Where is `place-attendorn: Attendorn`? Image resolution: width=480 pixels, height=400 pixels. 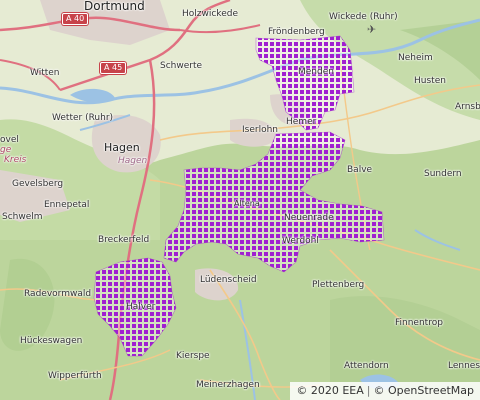
place-attendorn: Attendorn is located at coordinates (366, 366).